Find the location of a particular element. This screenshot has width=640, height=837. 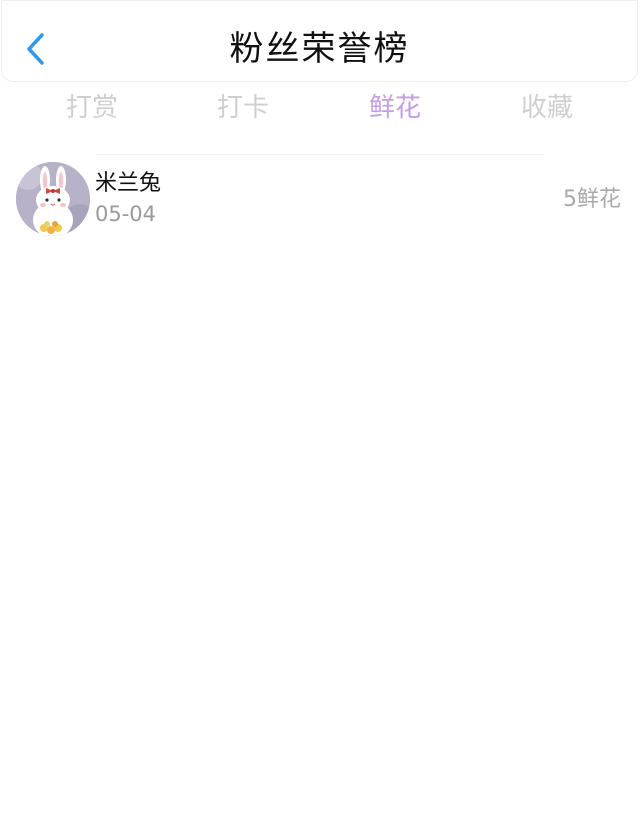

tab-bar: 打赏 打卡 鲜花 收藏 is located at coordinates (320, 109).